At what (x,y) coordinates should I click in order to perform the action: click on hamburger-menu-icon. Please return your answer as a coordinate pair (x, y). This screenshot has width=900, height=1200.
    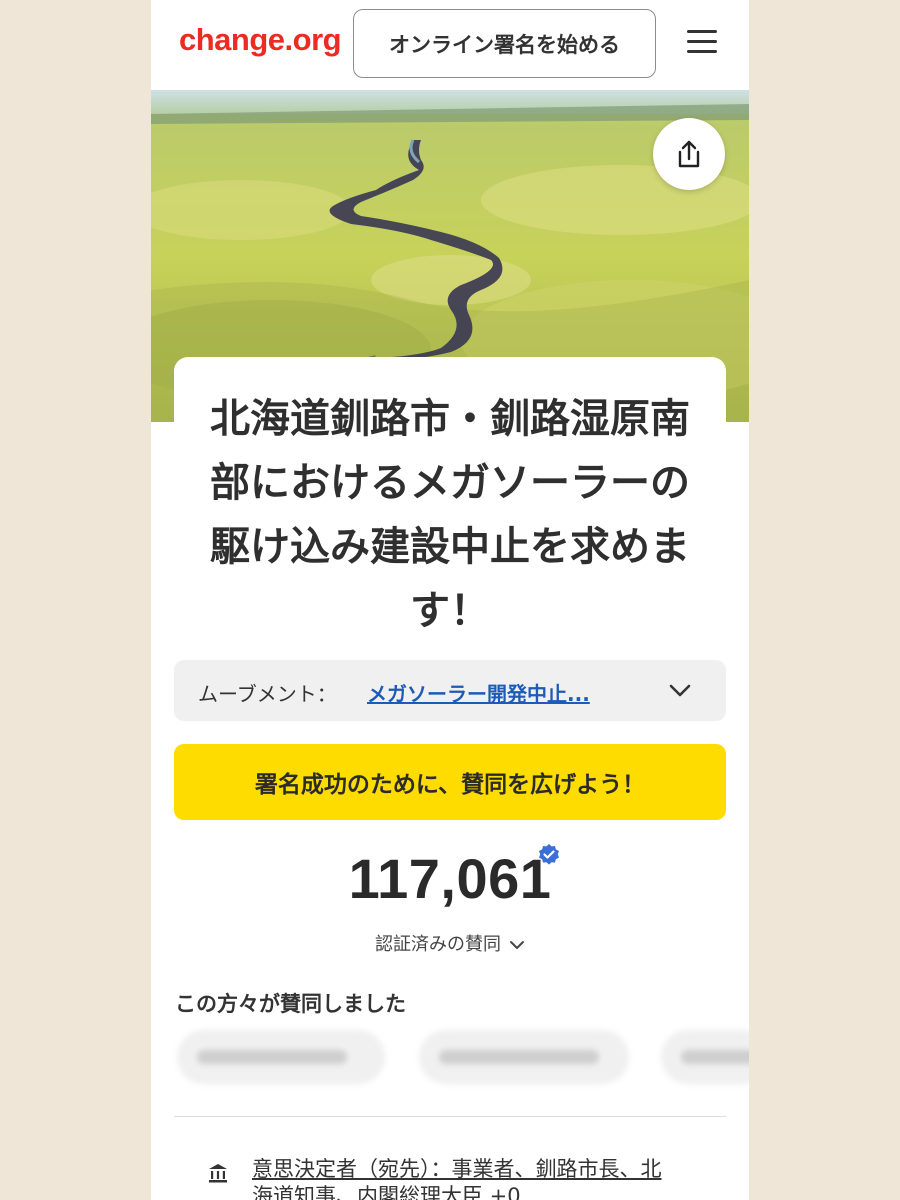
    Looking at the image, I should click on (702, 42).